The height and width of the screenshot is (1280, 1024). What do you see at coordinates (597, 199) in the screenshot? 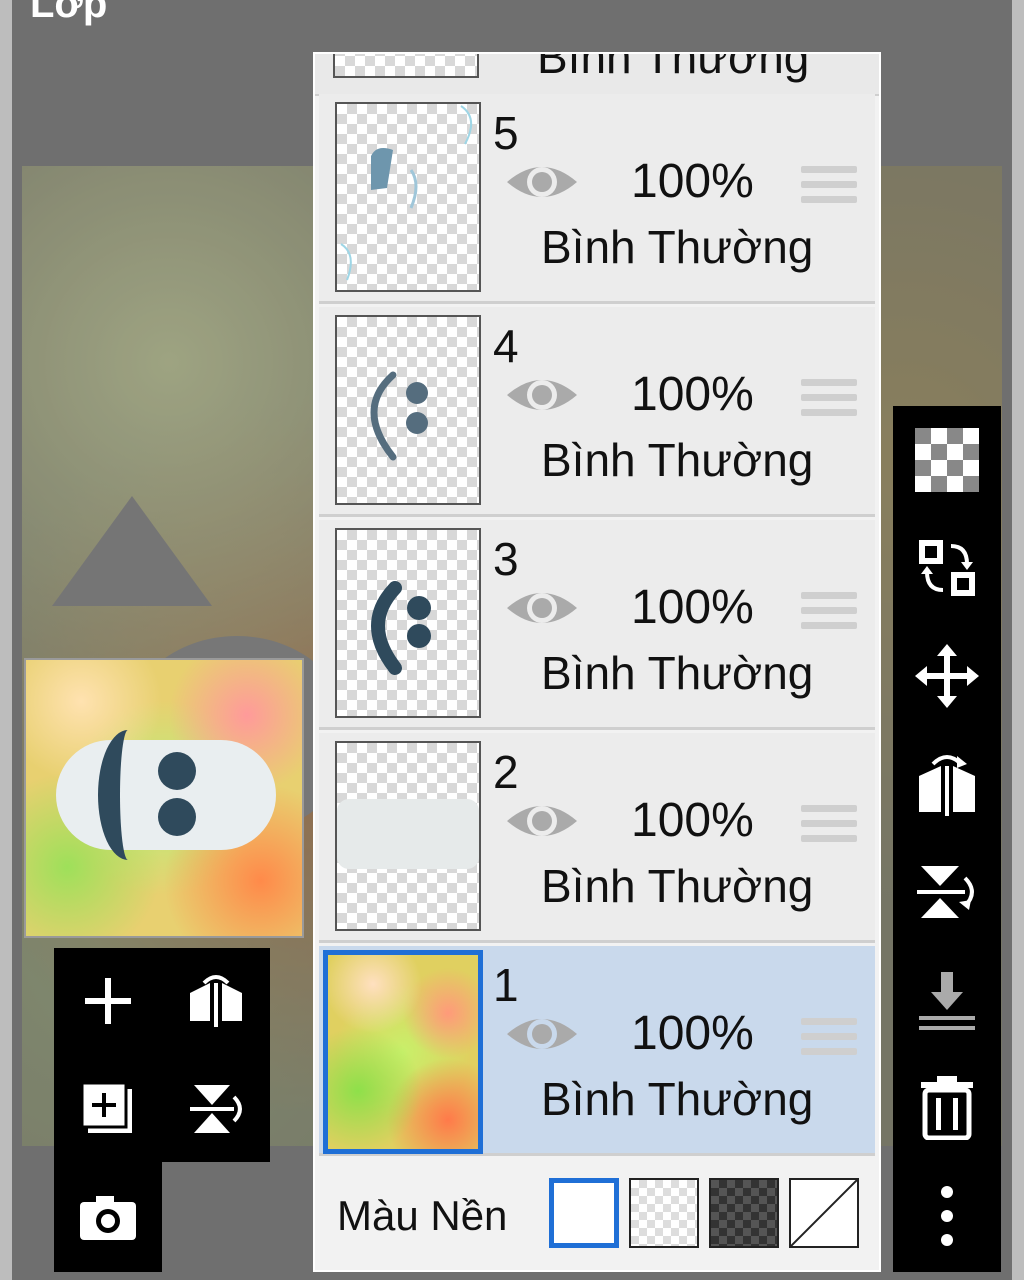
I see `layer-item: 5 100% Bình Thường` at bounding box center [597, 199].